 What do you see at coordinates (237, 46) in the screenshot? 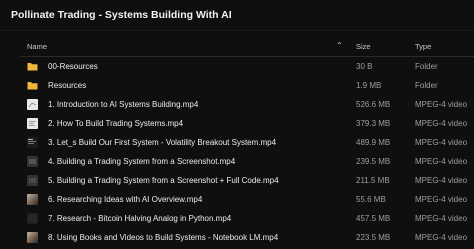
I see `column-header-row: Name ⌃ Size Type` at bounding box center [237, 46].